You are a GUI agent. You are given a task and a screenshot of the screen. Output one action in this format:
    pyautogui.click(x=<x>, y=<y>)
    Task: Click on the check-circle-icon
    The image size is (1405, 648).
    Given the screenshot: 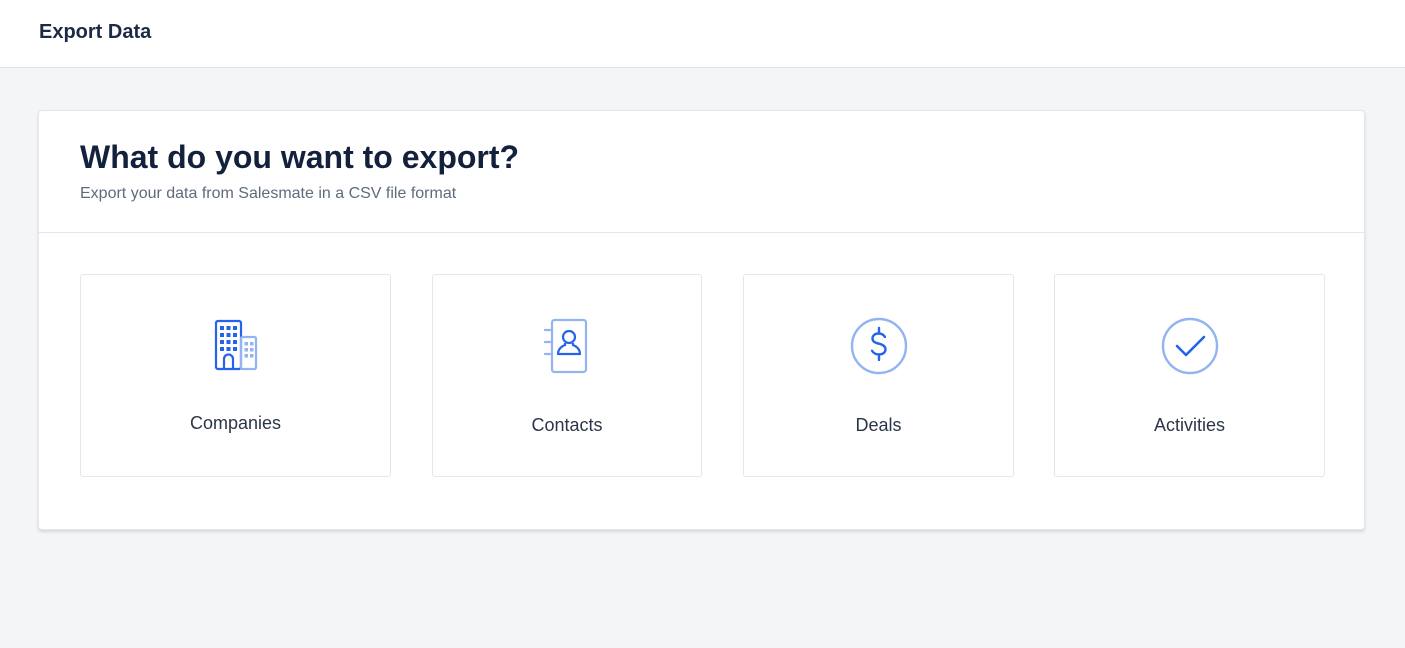 What is the action you would take?
    pyautogui.click(x=1190, y=346)
    